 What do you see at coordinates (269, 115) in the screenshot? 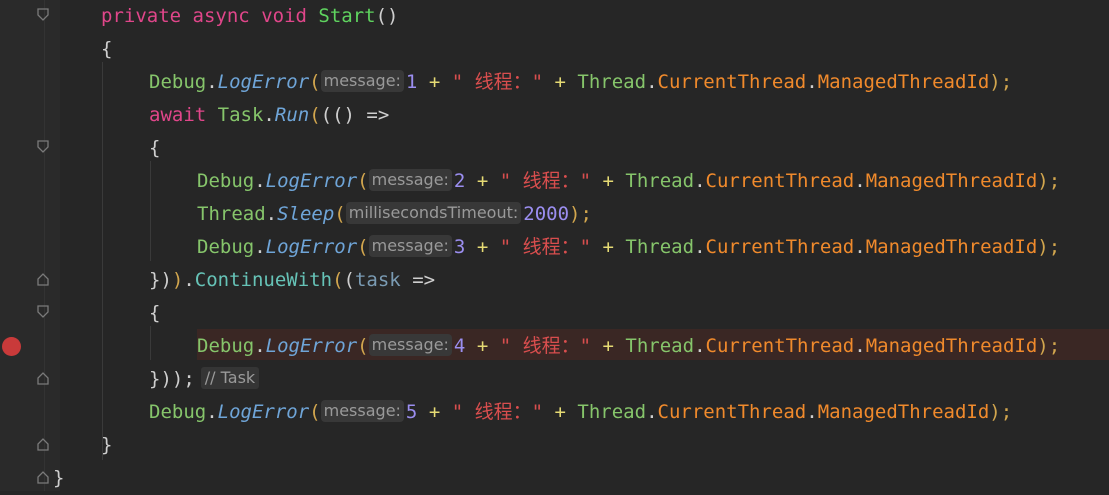
I see `code-line-4: await Task.Run((() =>` at bounding box center [269, 115].